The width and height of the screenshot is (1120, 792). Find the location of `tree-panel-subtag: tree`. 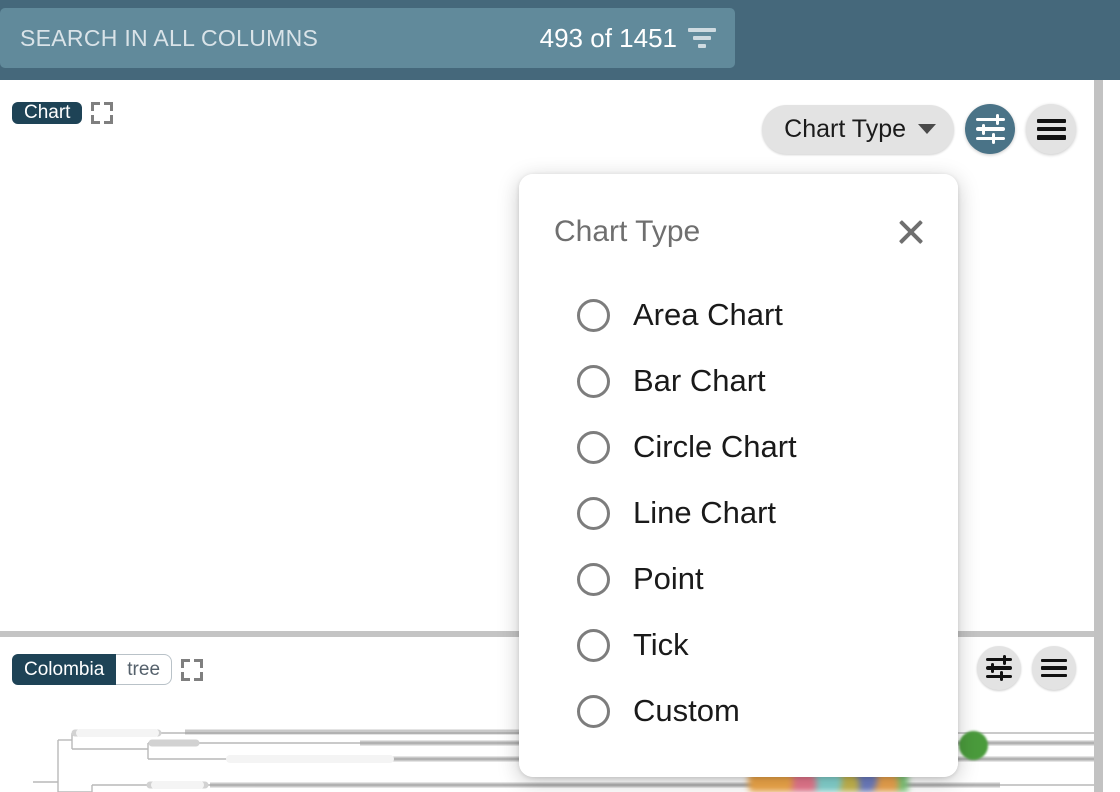

tree-panel-subtag: tree is located at coordinates (144, 669).